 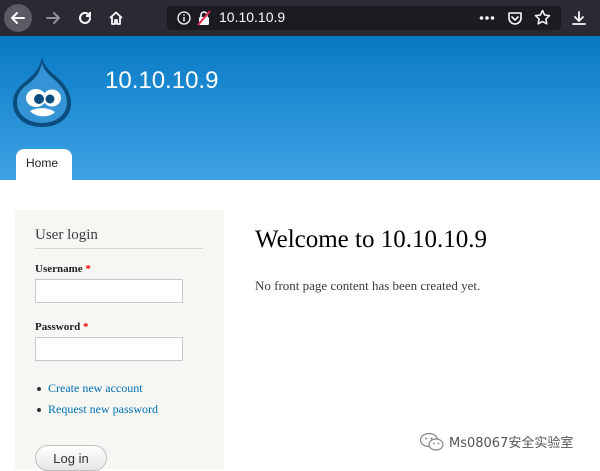 What do you see at coordinates (511, 443) in the screenshot?
I see `watermark-text: Ms08067安全实验室` at bounding box center [511, 443].